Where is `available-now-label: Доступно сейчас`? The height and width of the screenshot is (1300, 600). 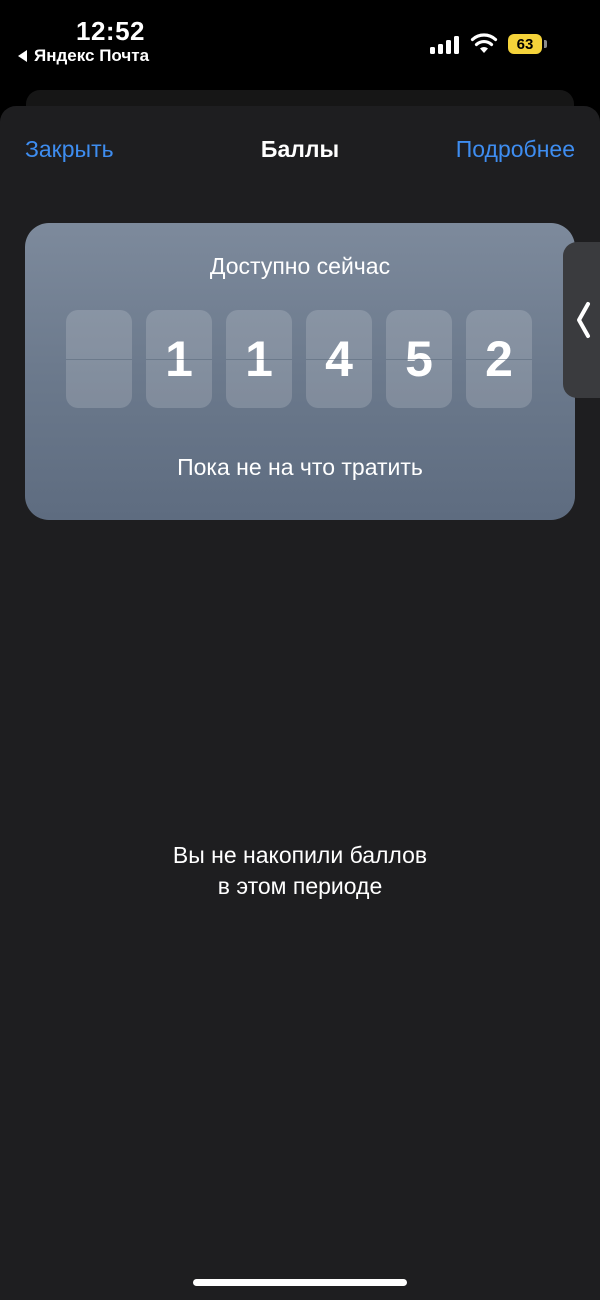 available-now-label: Доступно сейчас is located at coordinates (300, 266).